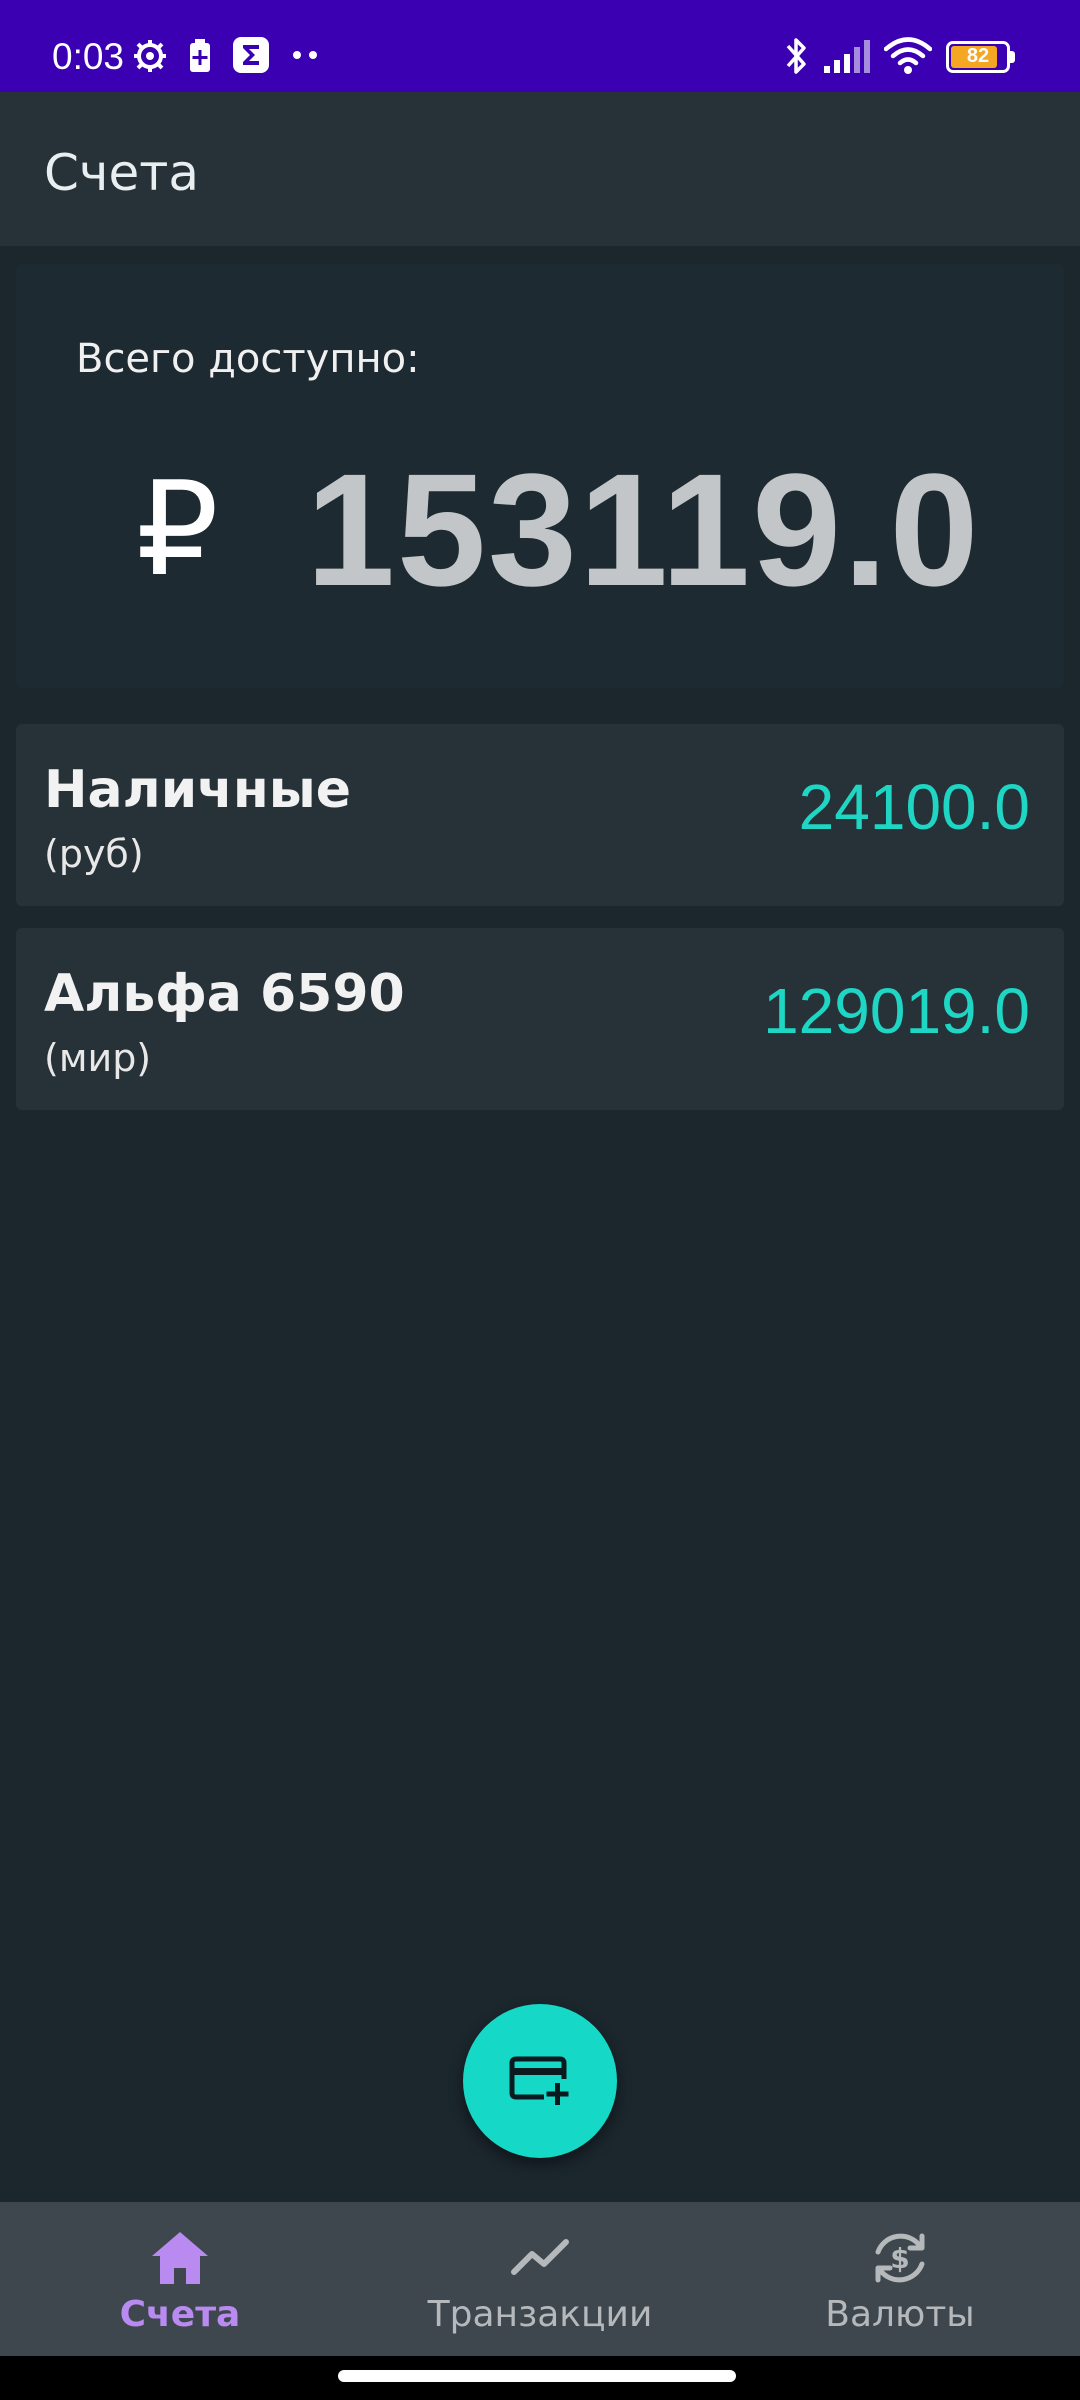 This screenshot has width=1080, height=2400. What do you see at coordinates (978, 56) in the screenshot?
I see `battery-level: 82` at bounding box center [978, 56].